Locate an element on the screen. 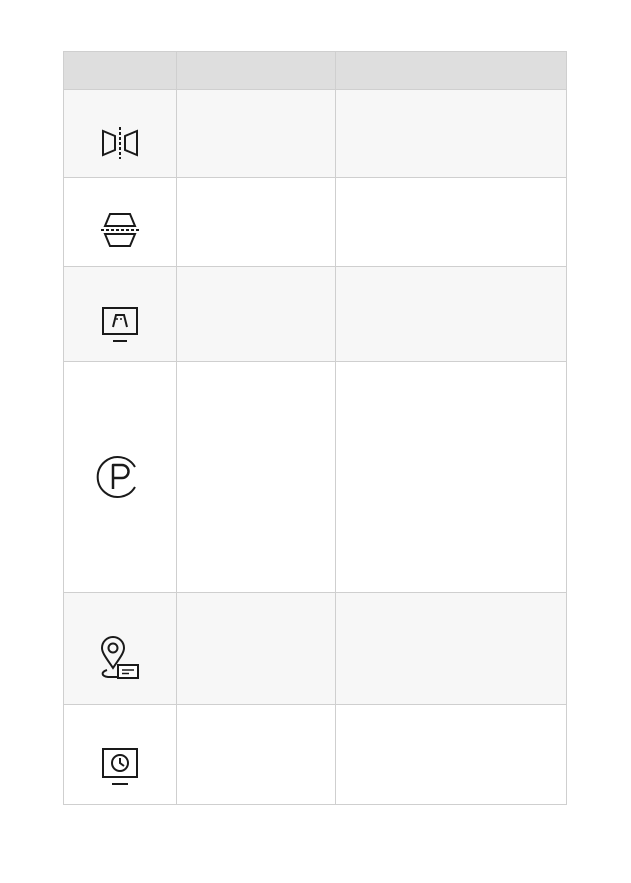 Image resolution: width=631 pixels, height=883 pixels. header-name is located at coordinates (256, 70).